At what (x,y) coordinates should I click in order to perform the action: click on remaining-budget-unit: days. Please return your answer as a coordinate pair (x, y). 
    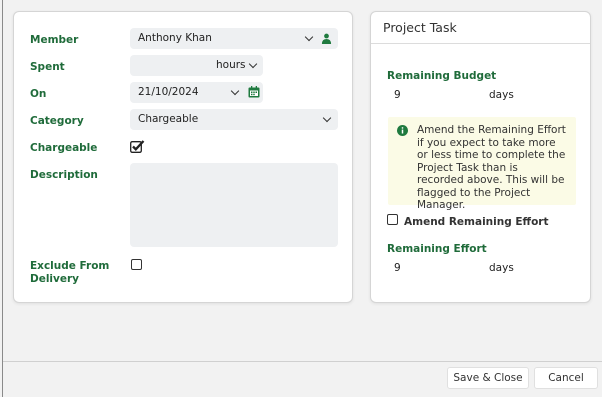
    Looking at the image, I should click on (501, 95).